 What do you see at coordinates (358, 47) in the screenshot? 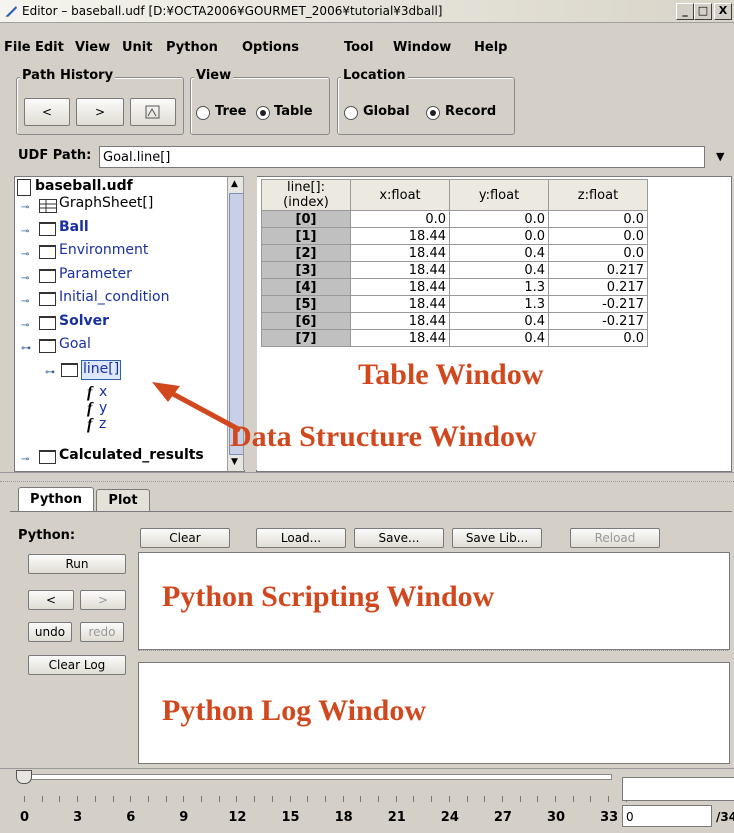
I see `menu-tool: Tool` at bounding box center [358, 47].